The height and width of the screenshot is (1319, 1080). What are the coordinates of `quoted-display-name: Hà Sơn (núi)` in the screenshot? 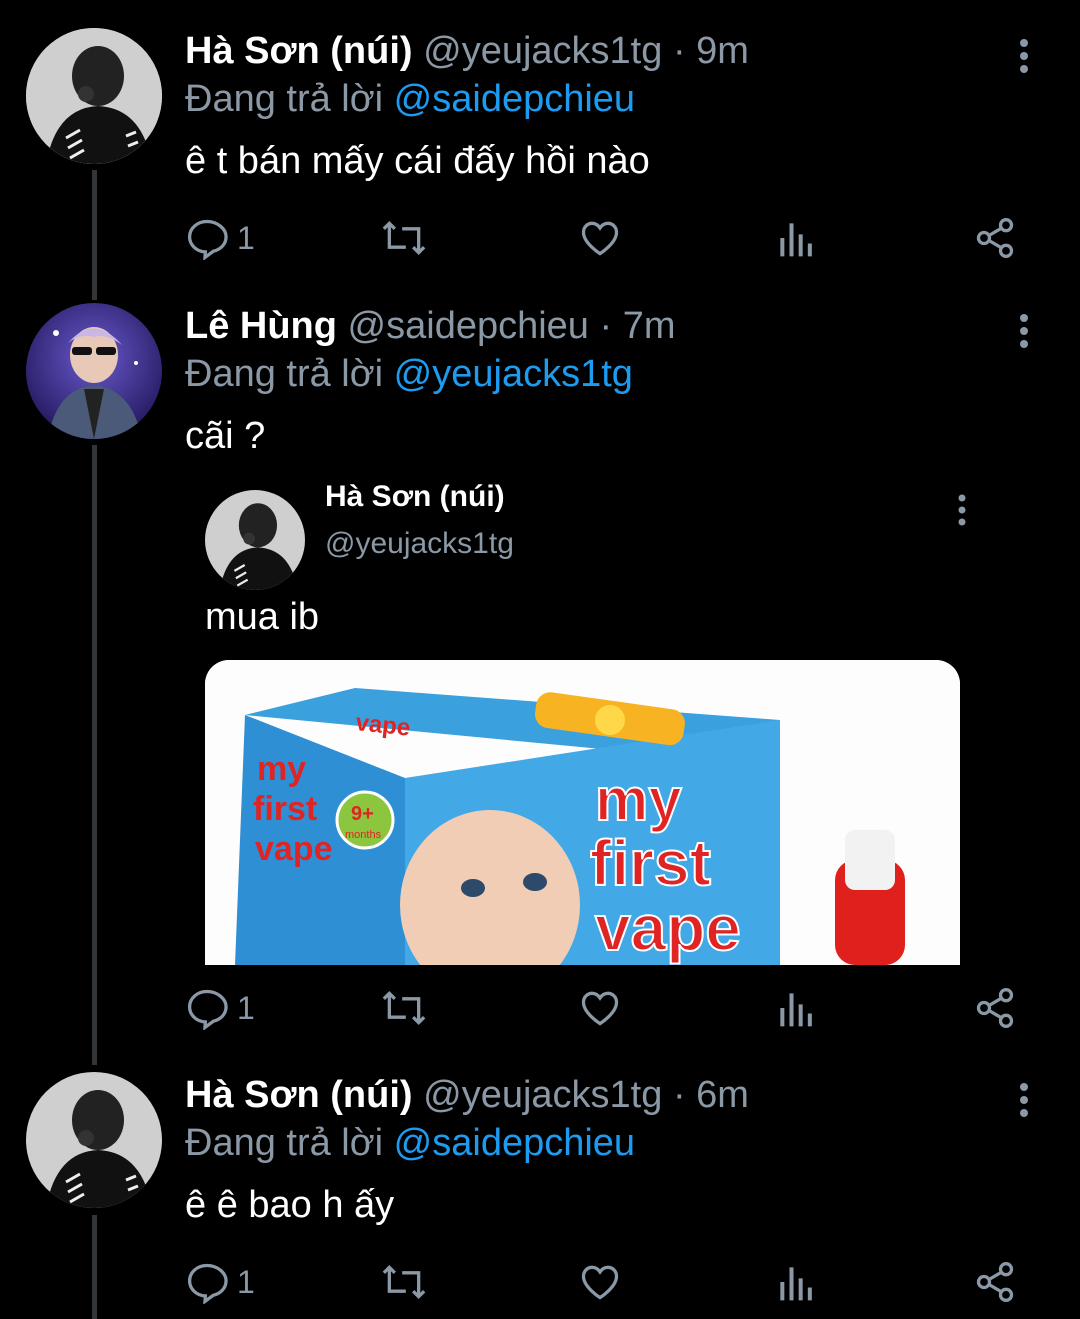 It's located at (415, 497).